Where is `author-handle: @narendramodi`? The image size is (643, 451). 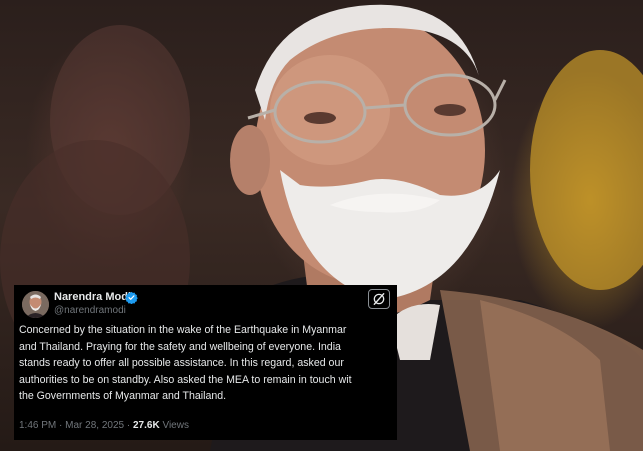
author-handle: @narendramodi is located at coordinates (90, 310).